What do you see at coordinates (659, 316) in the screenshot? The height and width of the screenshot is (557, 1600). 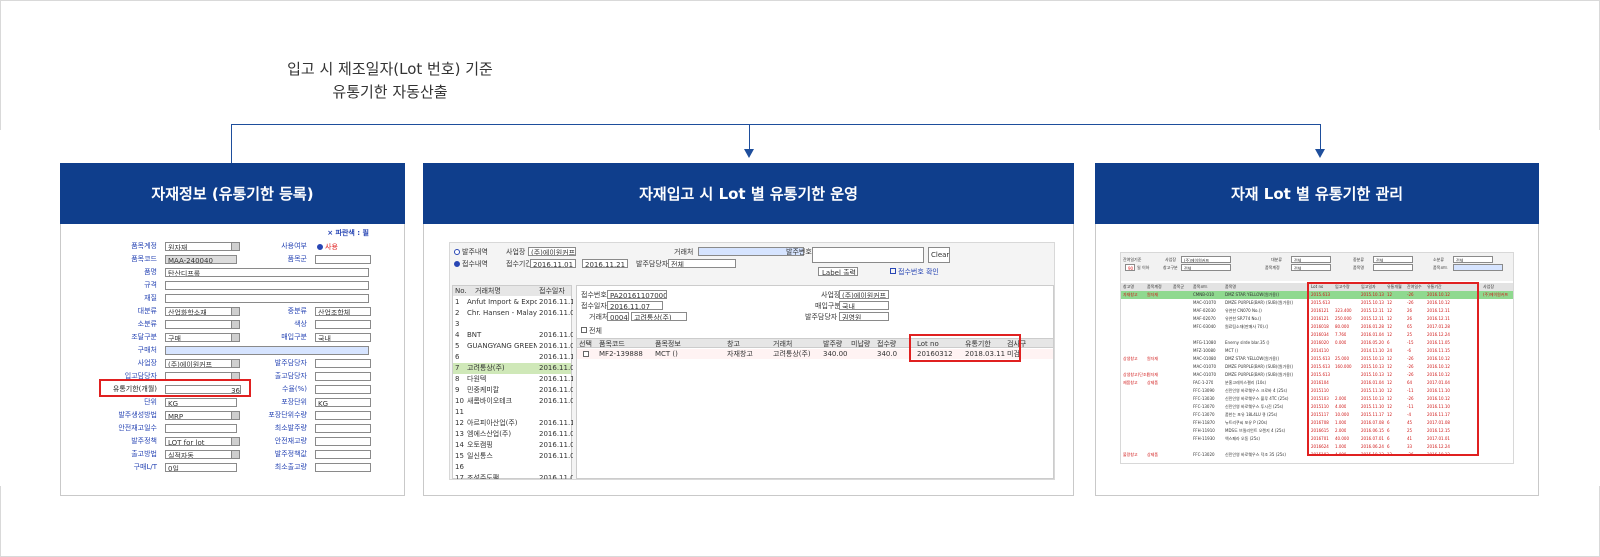 I see `vendor-name-input: 고려통상(주)` at bounding box center [659, 316].